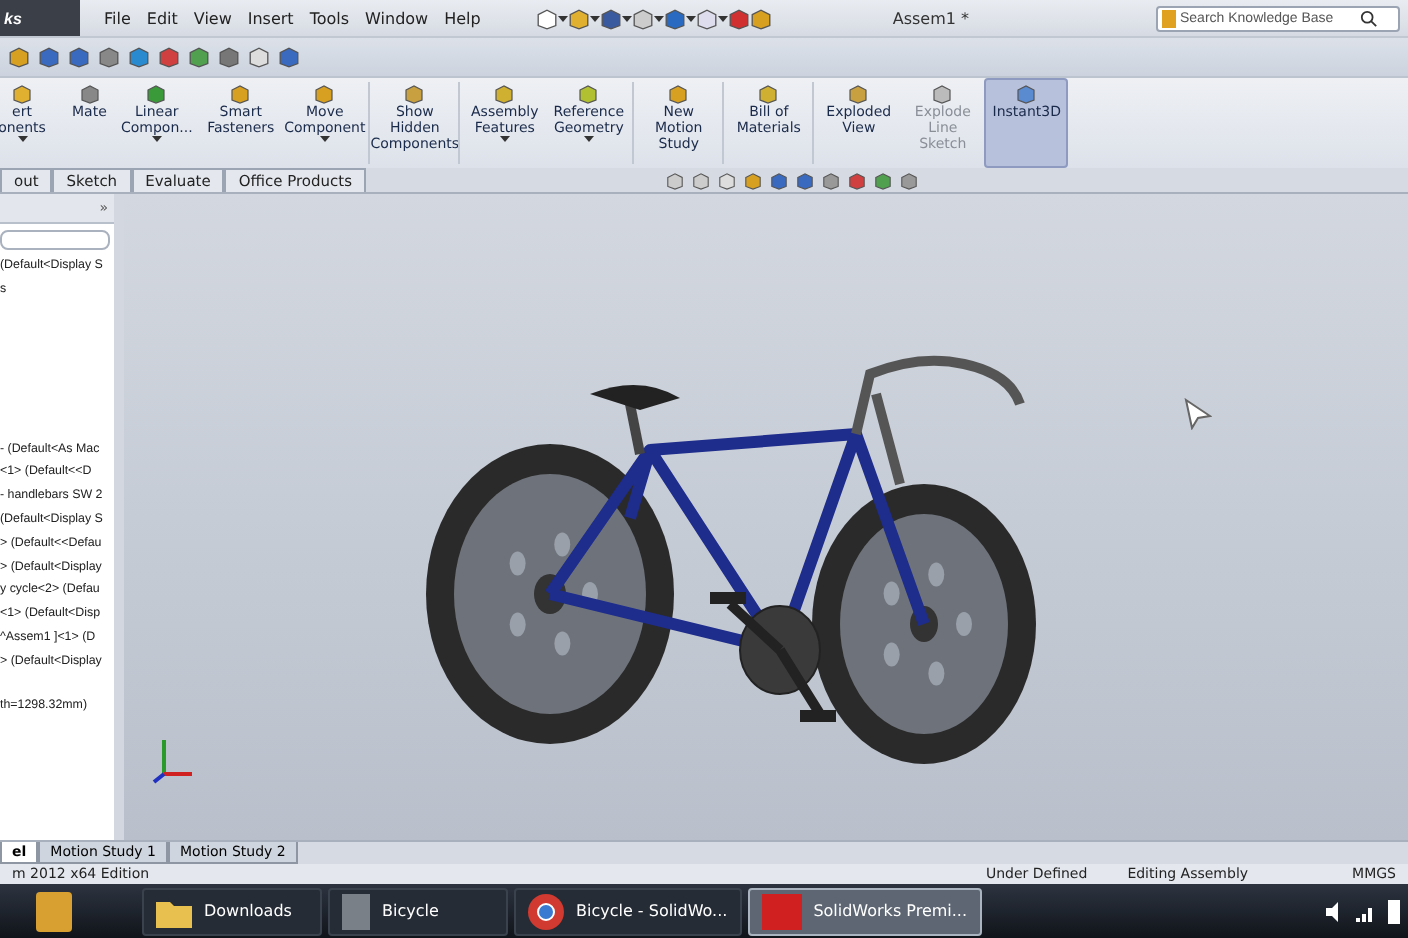 Image resolution: width=1408 pixels, height=938 pixels. What do you see at coordinates (546, 911) in the screenshot?
I see `browser-icon` at bounding box center [546, 911].